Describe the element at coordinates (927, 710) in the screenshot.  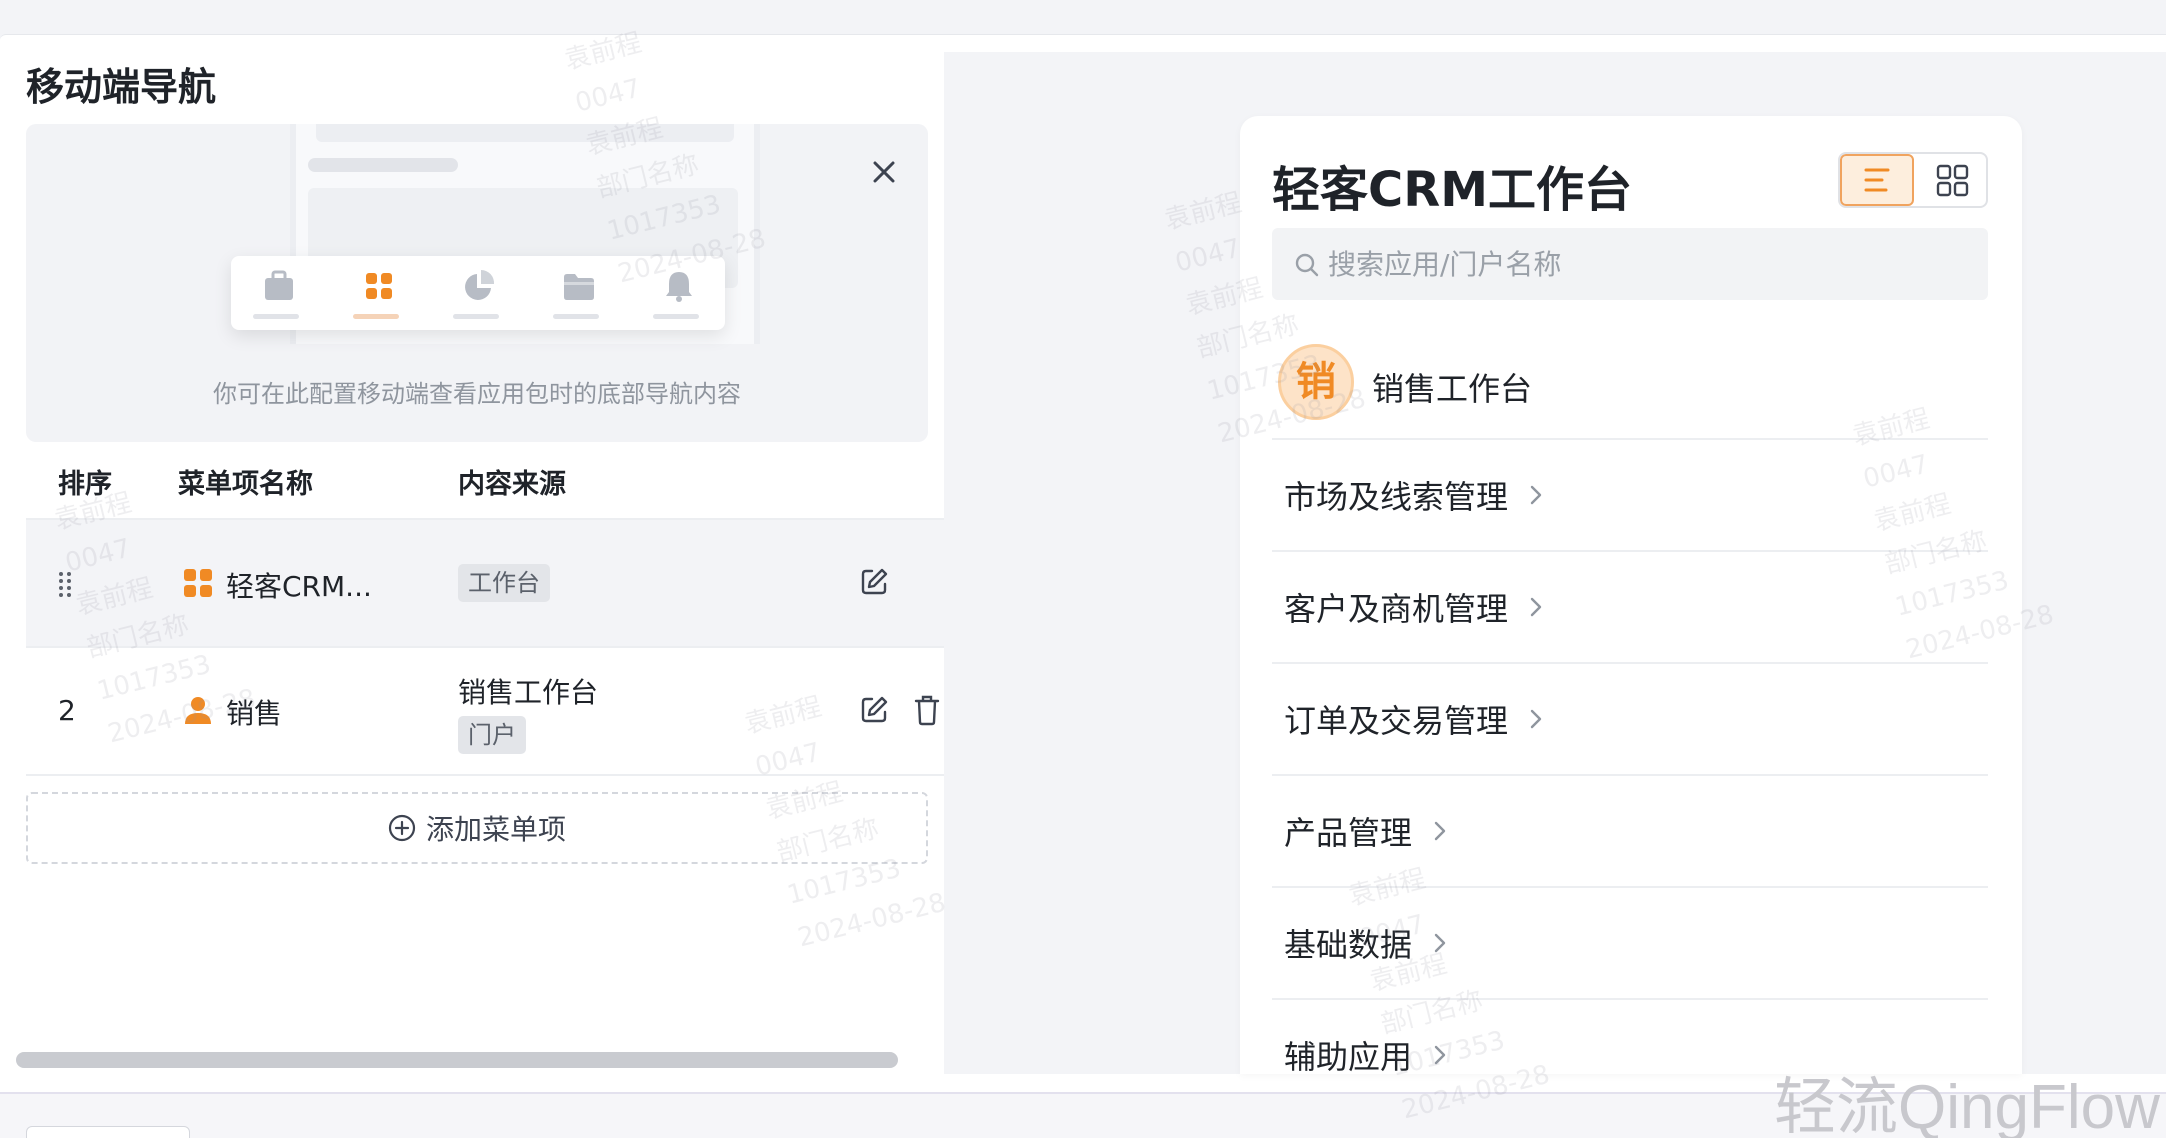
I see `delete-icon` at that location.